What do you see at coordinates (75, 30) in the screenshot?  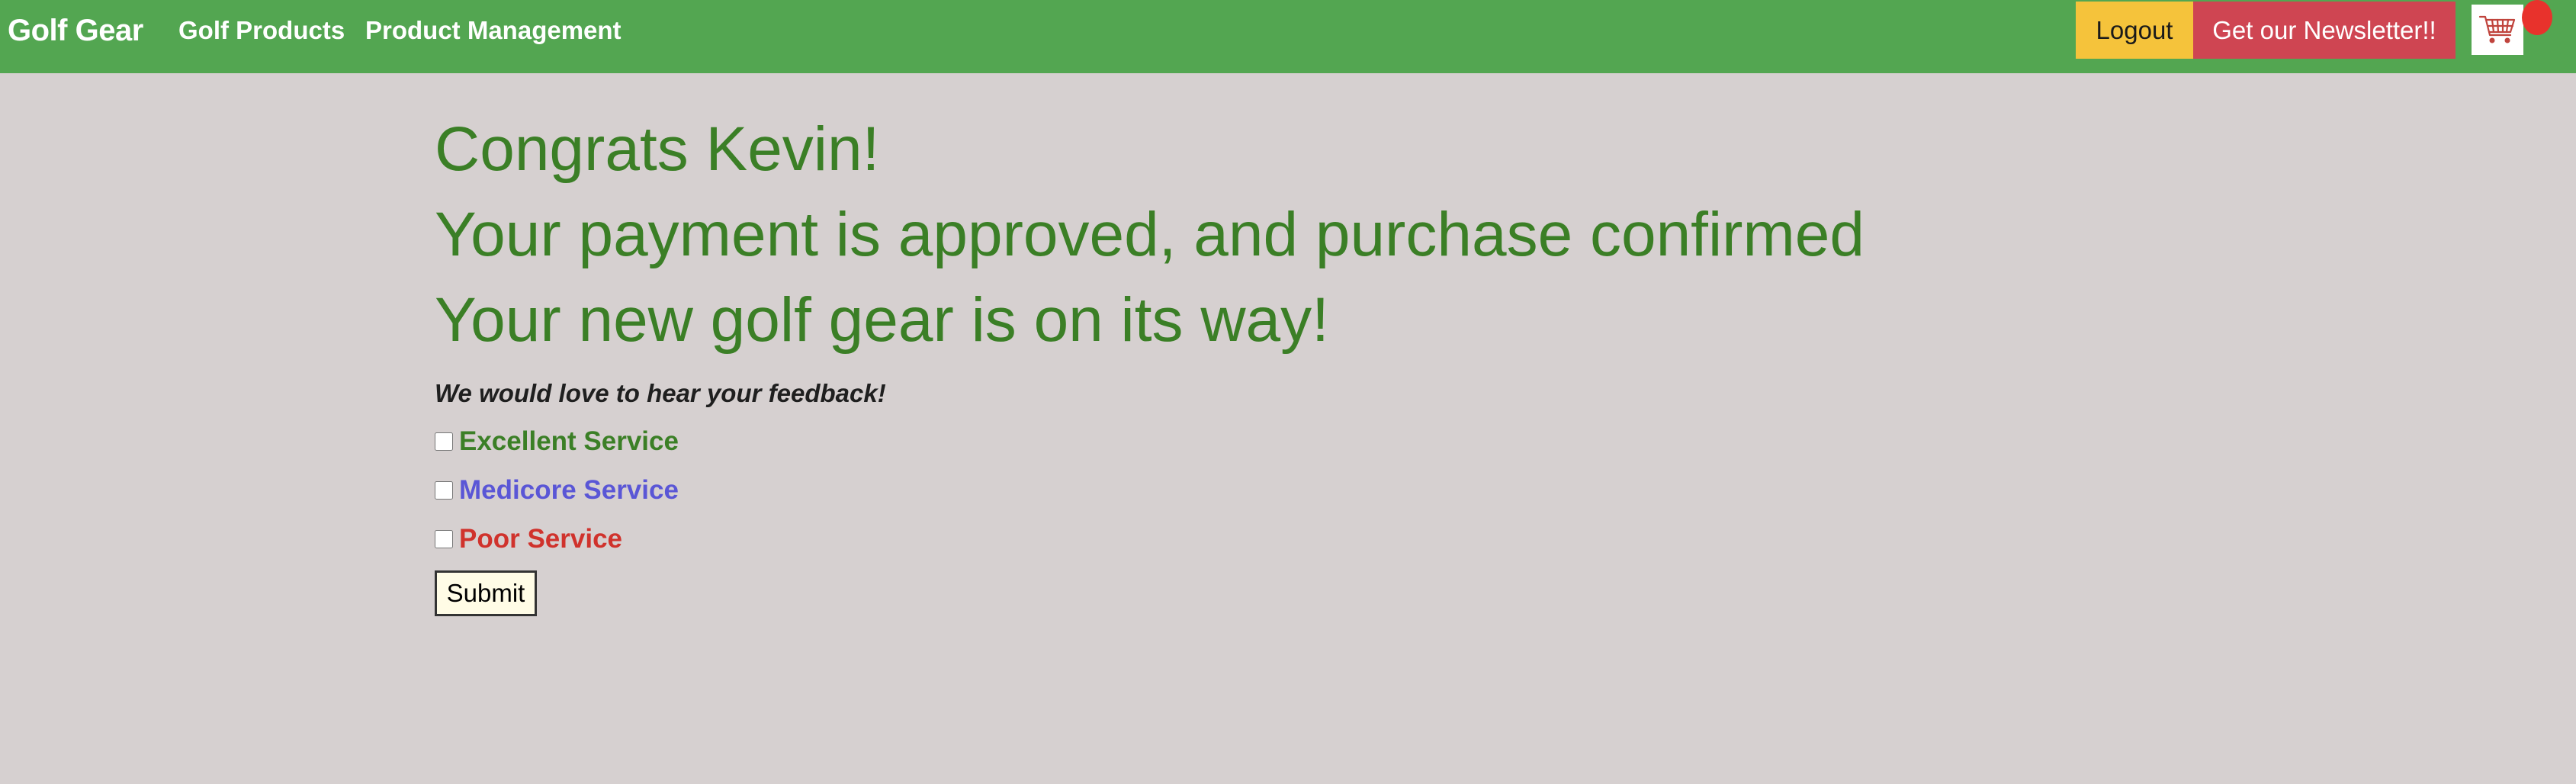 I see `brand-logo: Golf Gear` at bounding box center [75, 30].